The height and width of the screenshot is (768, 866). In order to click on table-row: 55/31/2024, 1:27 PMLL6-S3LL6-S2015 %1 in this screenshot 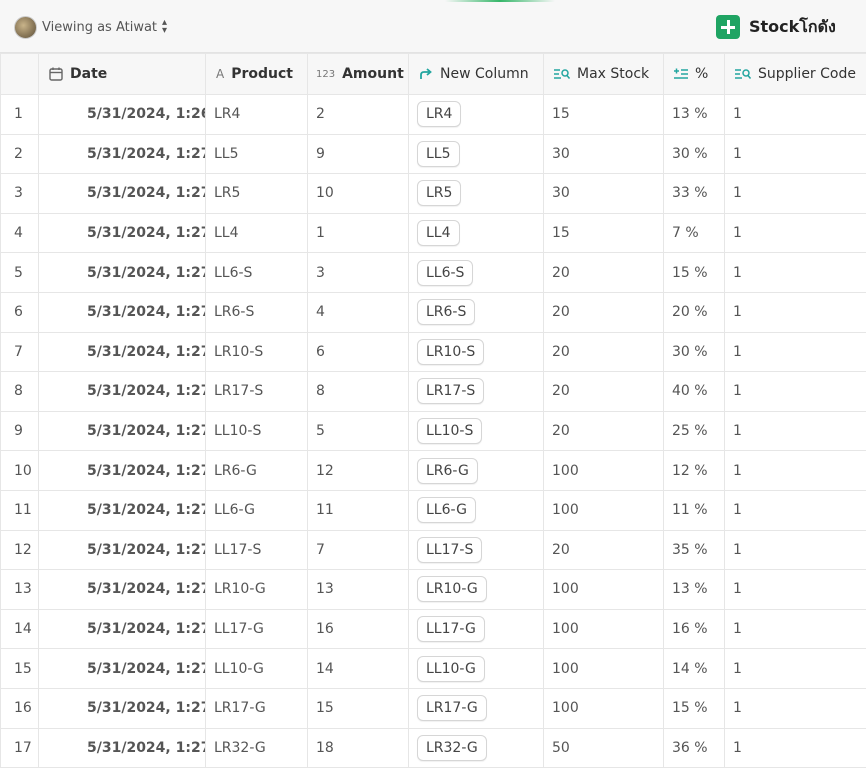, I will do `click(433, 273)`.